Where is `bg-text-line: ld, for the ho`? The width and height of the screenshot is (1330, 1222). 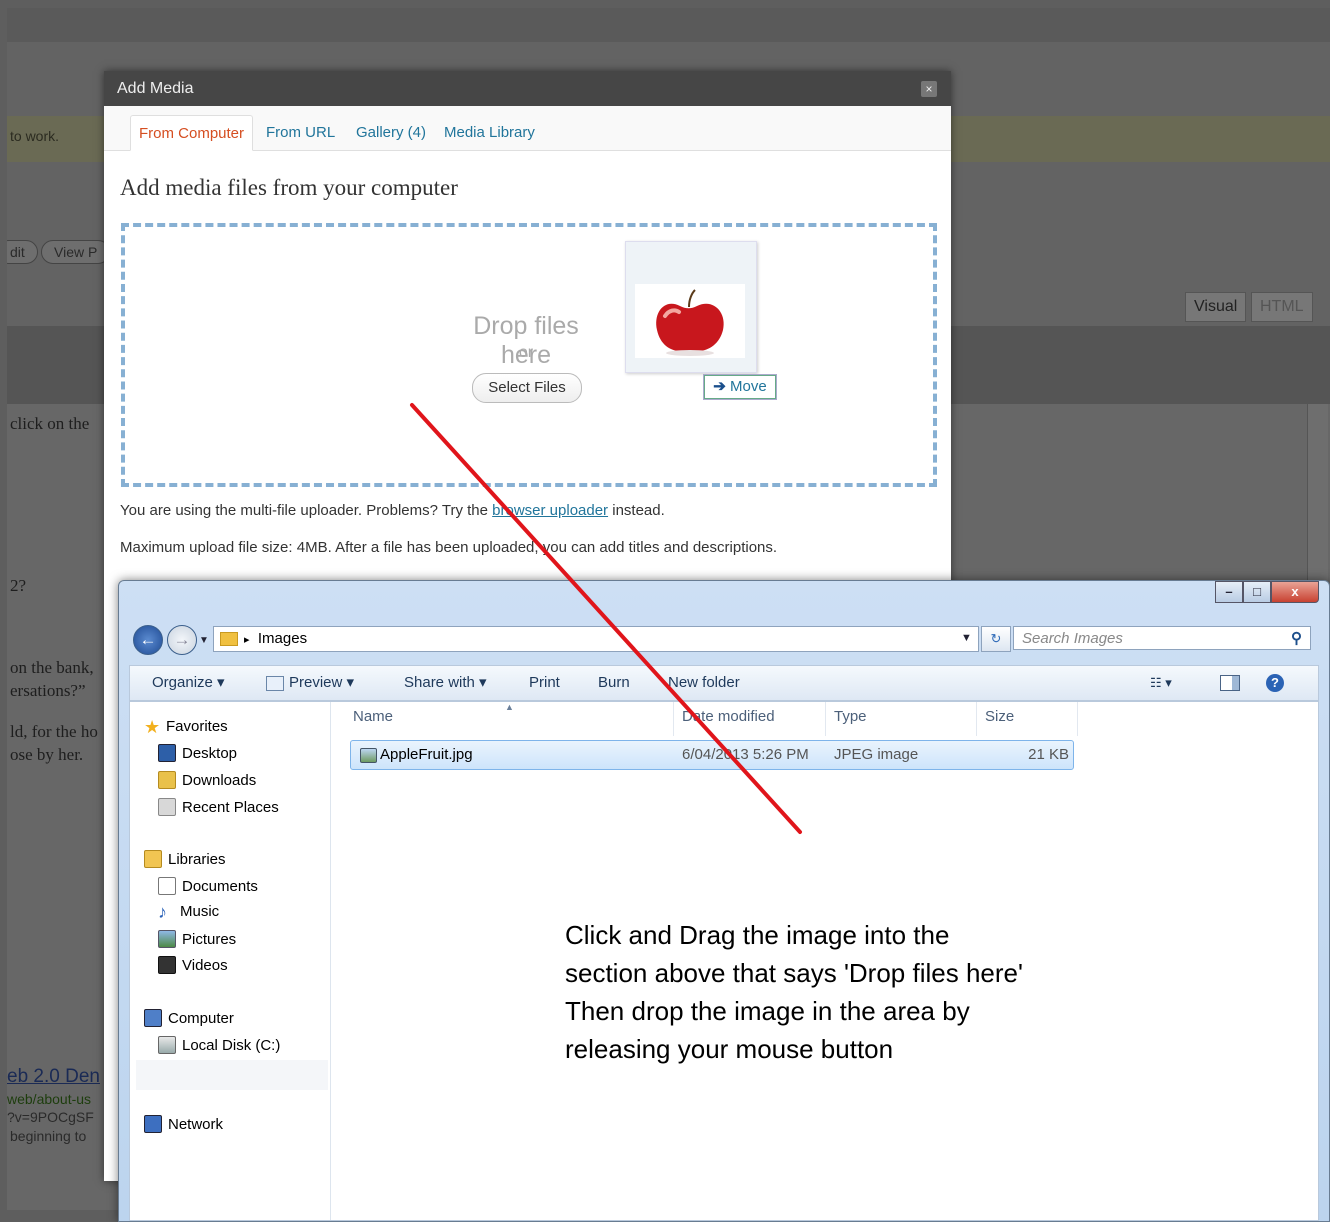
bg-text-line: ld, for the ho is located at coordinates (54, 731).